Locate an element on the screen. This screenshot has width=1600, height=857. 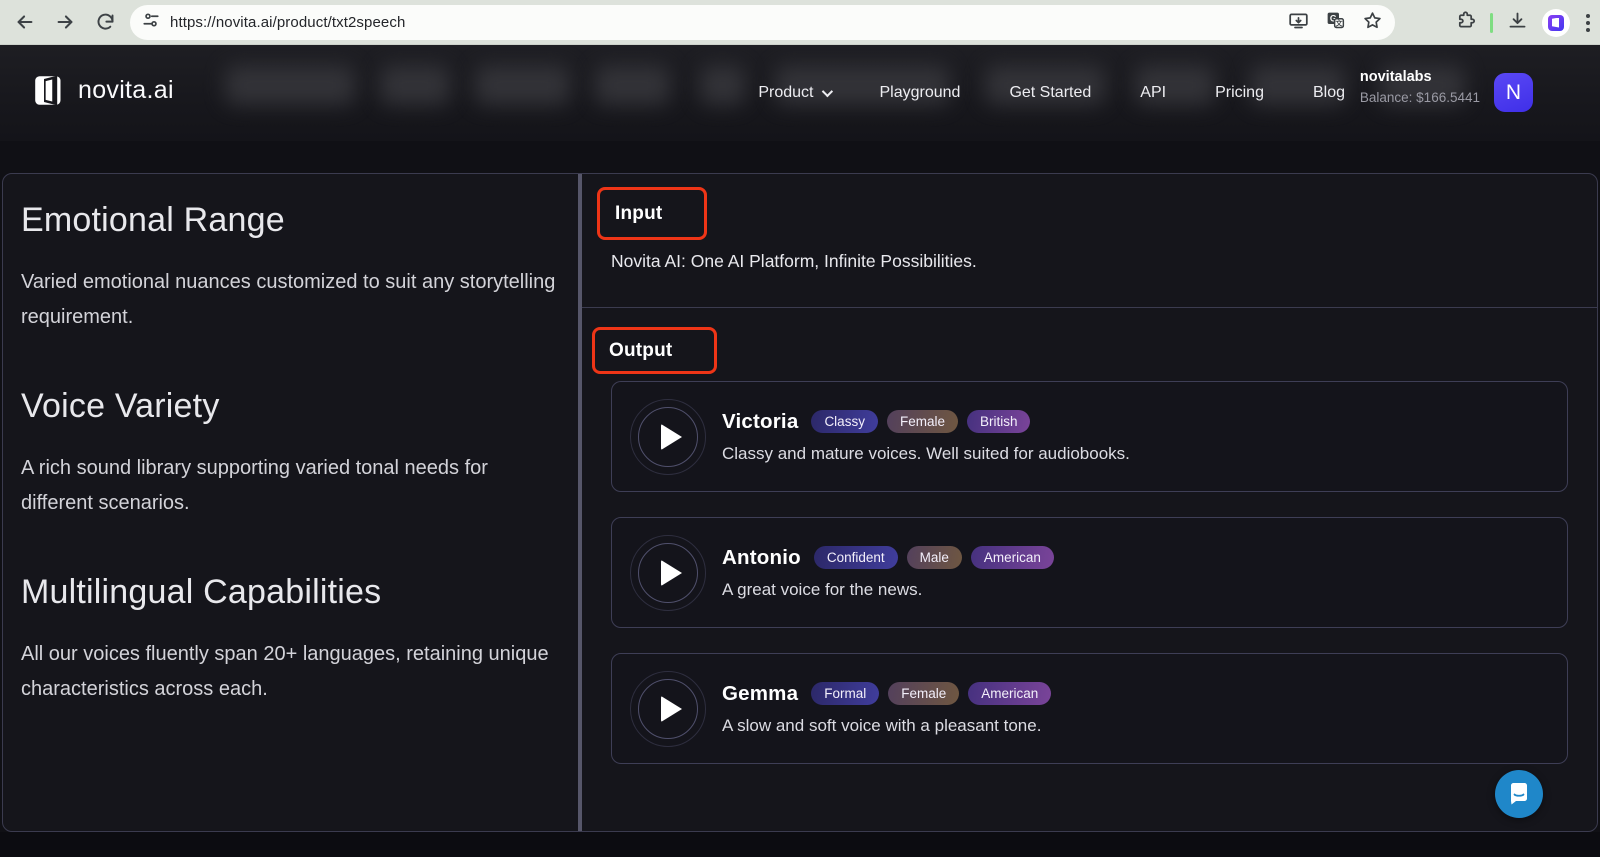
voice-description: A great voice for the news. is located at coordinates (822, 589).